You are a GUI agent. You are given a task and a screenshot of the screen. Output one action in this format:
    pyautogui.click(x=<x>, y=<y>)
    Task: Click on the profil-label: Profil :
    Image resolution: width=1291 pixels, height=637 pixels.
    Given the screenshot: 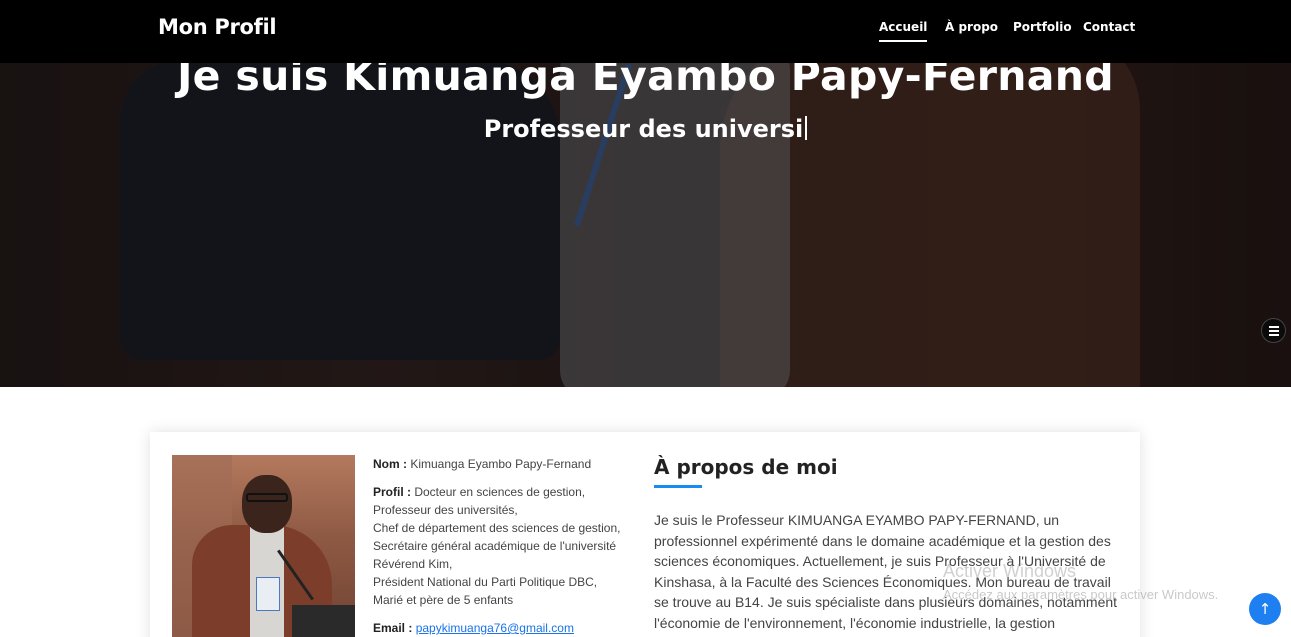 What is the action you would take?
    pyautogui.click(x=392, y=492)
    